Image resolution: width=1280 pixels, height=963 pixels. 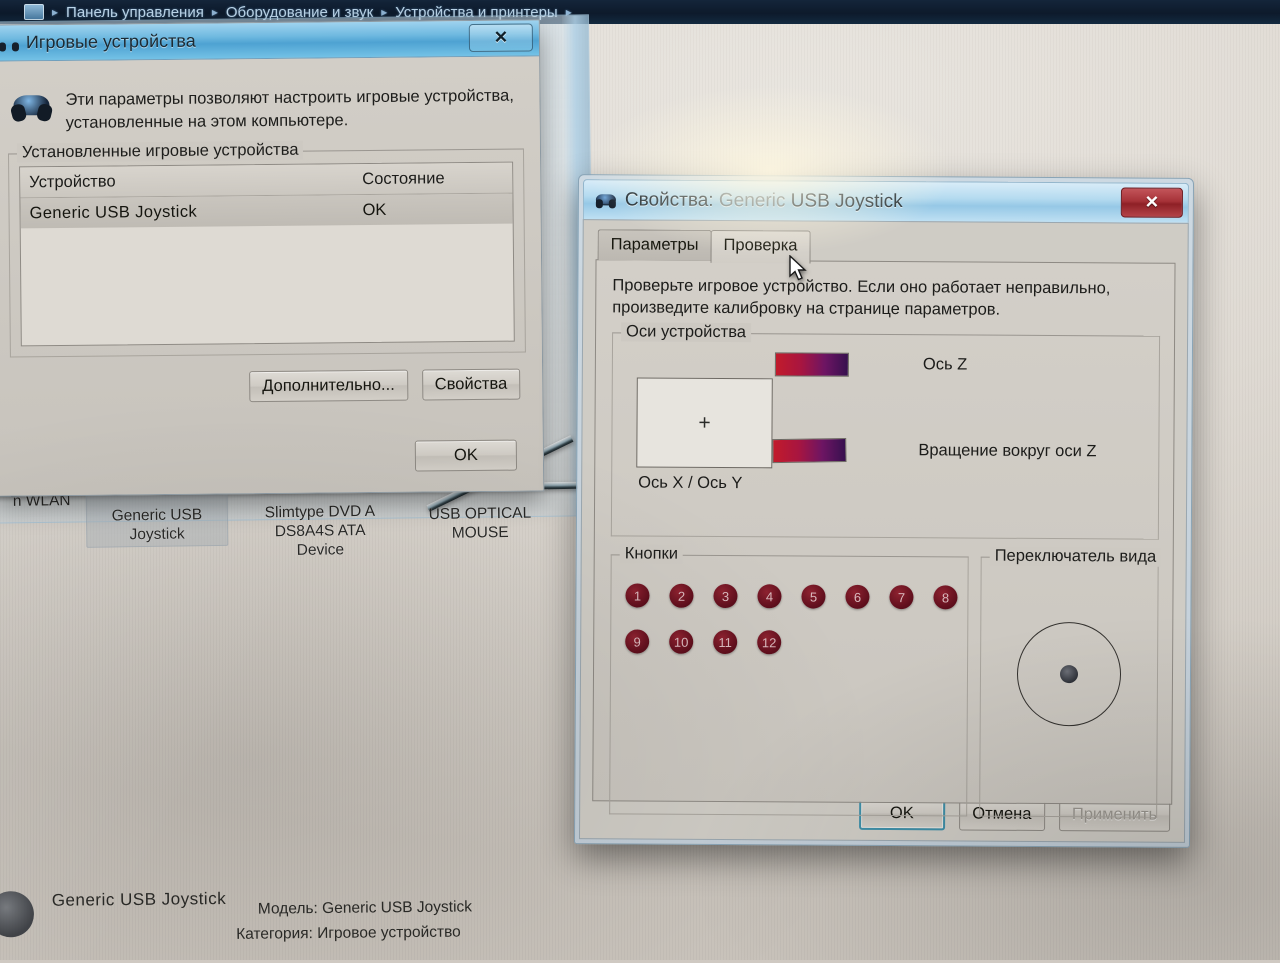 What do you see at coordinates (811, 364) in the screenshot?
I see `z-axis-bar` at bounding box center [811, 364].